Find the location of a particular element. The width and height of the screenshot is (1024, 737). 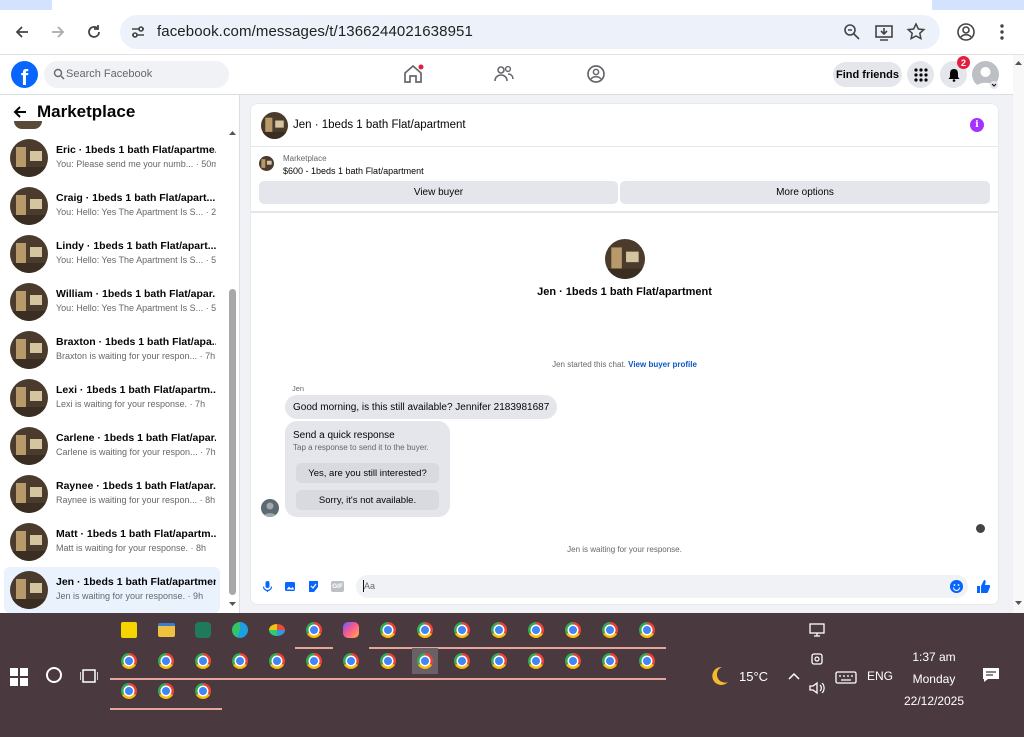

sidebar-scroll-down-icon is located at coordinates (232, 604).